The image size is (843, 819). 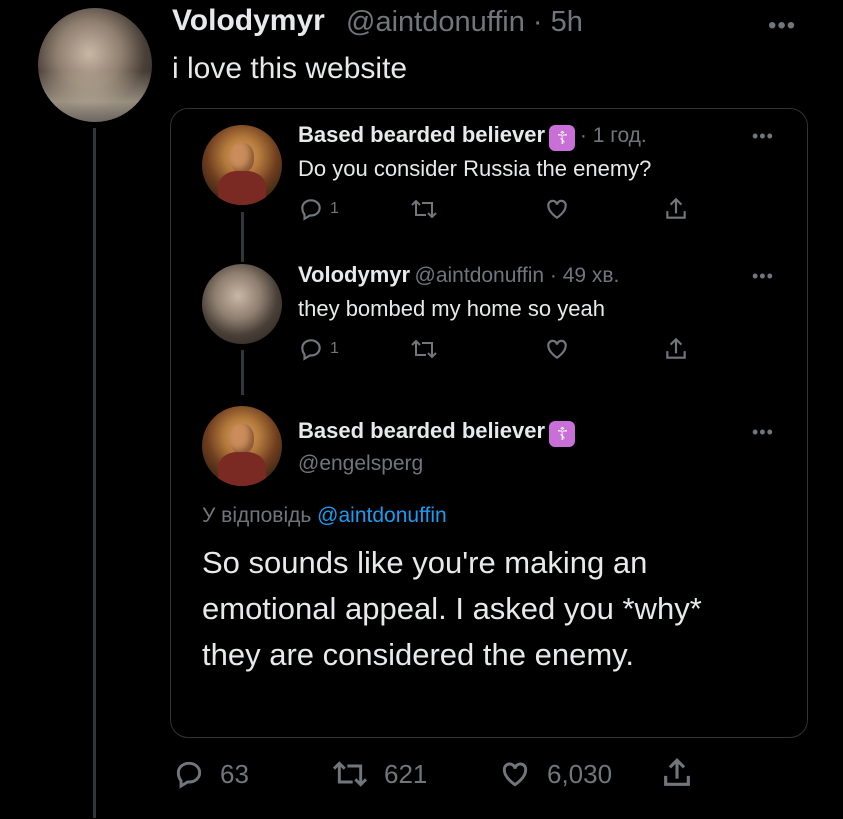 What do you see at coordinates (354, 274) in the screenshot?
I see `reply-author-name: Volodymyr` at bounding box center [354, 274].